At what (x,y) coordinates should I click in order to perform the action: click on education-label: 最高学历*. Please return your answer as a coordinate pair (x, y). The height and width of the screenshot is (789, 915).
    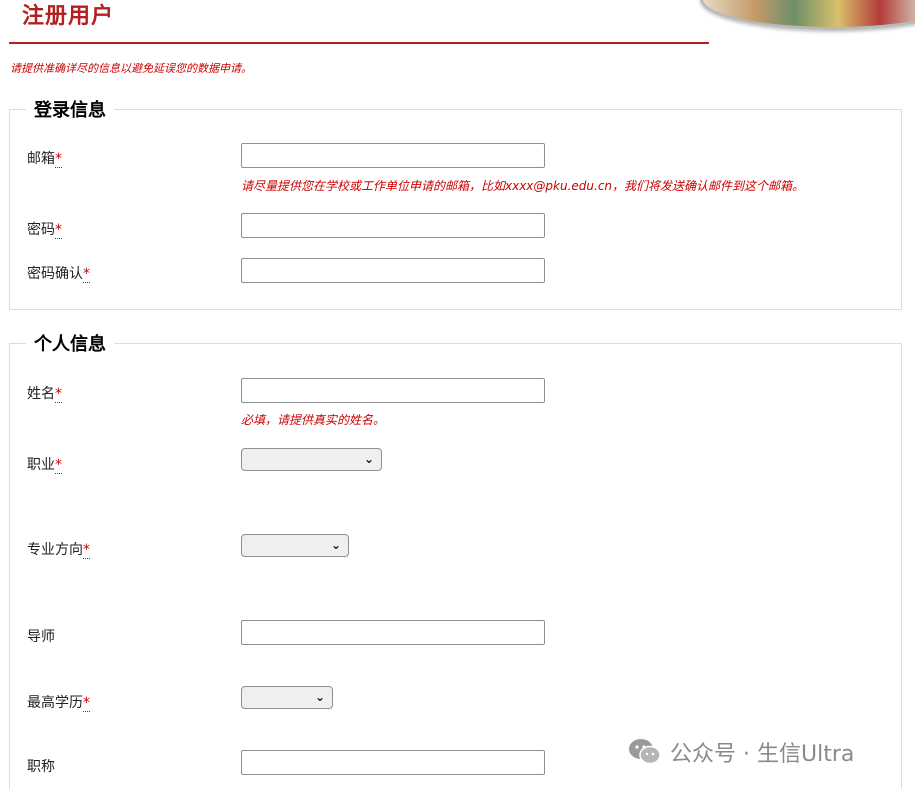
    Looking at the image, I should click on (58, 702).